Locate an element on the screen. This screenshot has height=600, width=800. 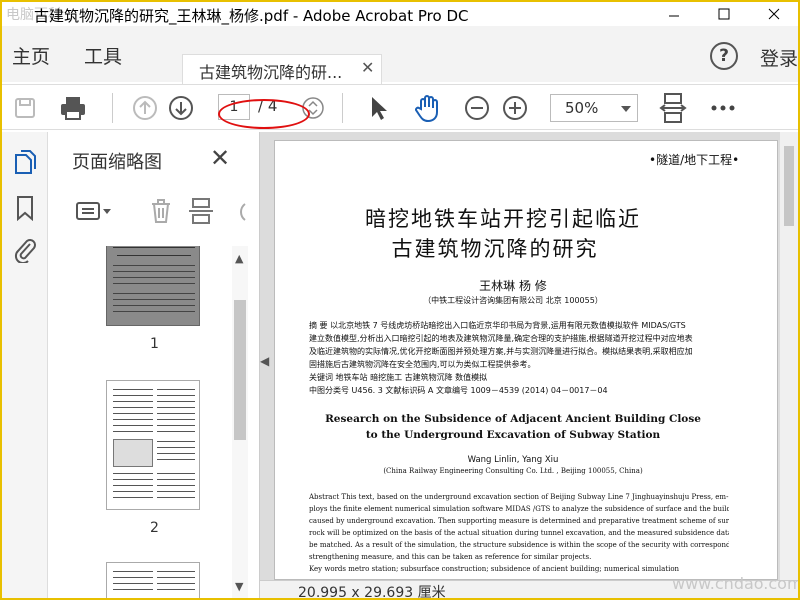
arrow-down-circle-icon is located at coordinates (181, 108).